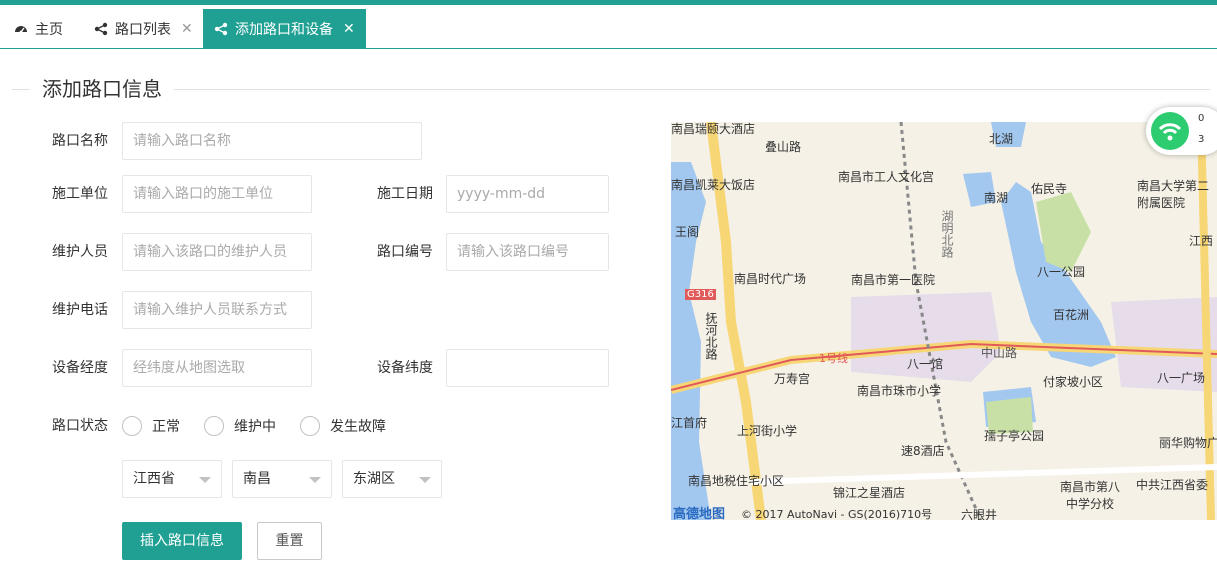 Image resolution: width=1217 pixels, height=577 pixels. Describe the element at coordinates (80, 368) in the screenshot. I see `longitude-label: 设备经度` at that location.